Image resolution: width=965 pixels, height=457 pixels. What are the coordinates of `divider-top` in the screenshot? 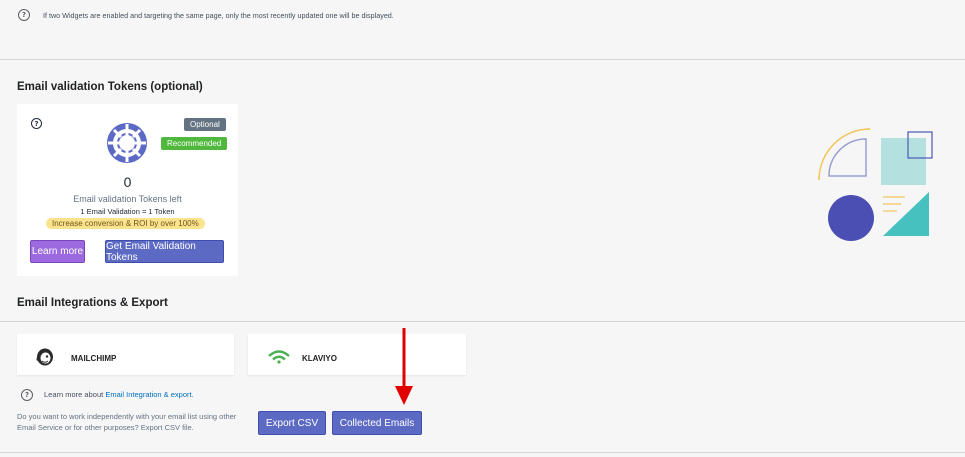 It's located at (482, 59).